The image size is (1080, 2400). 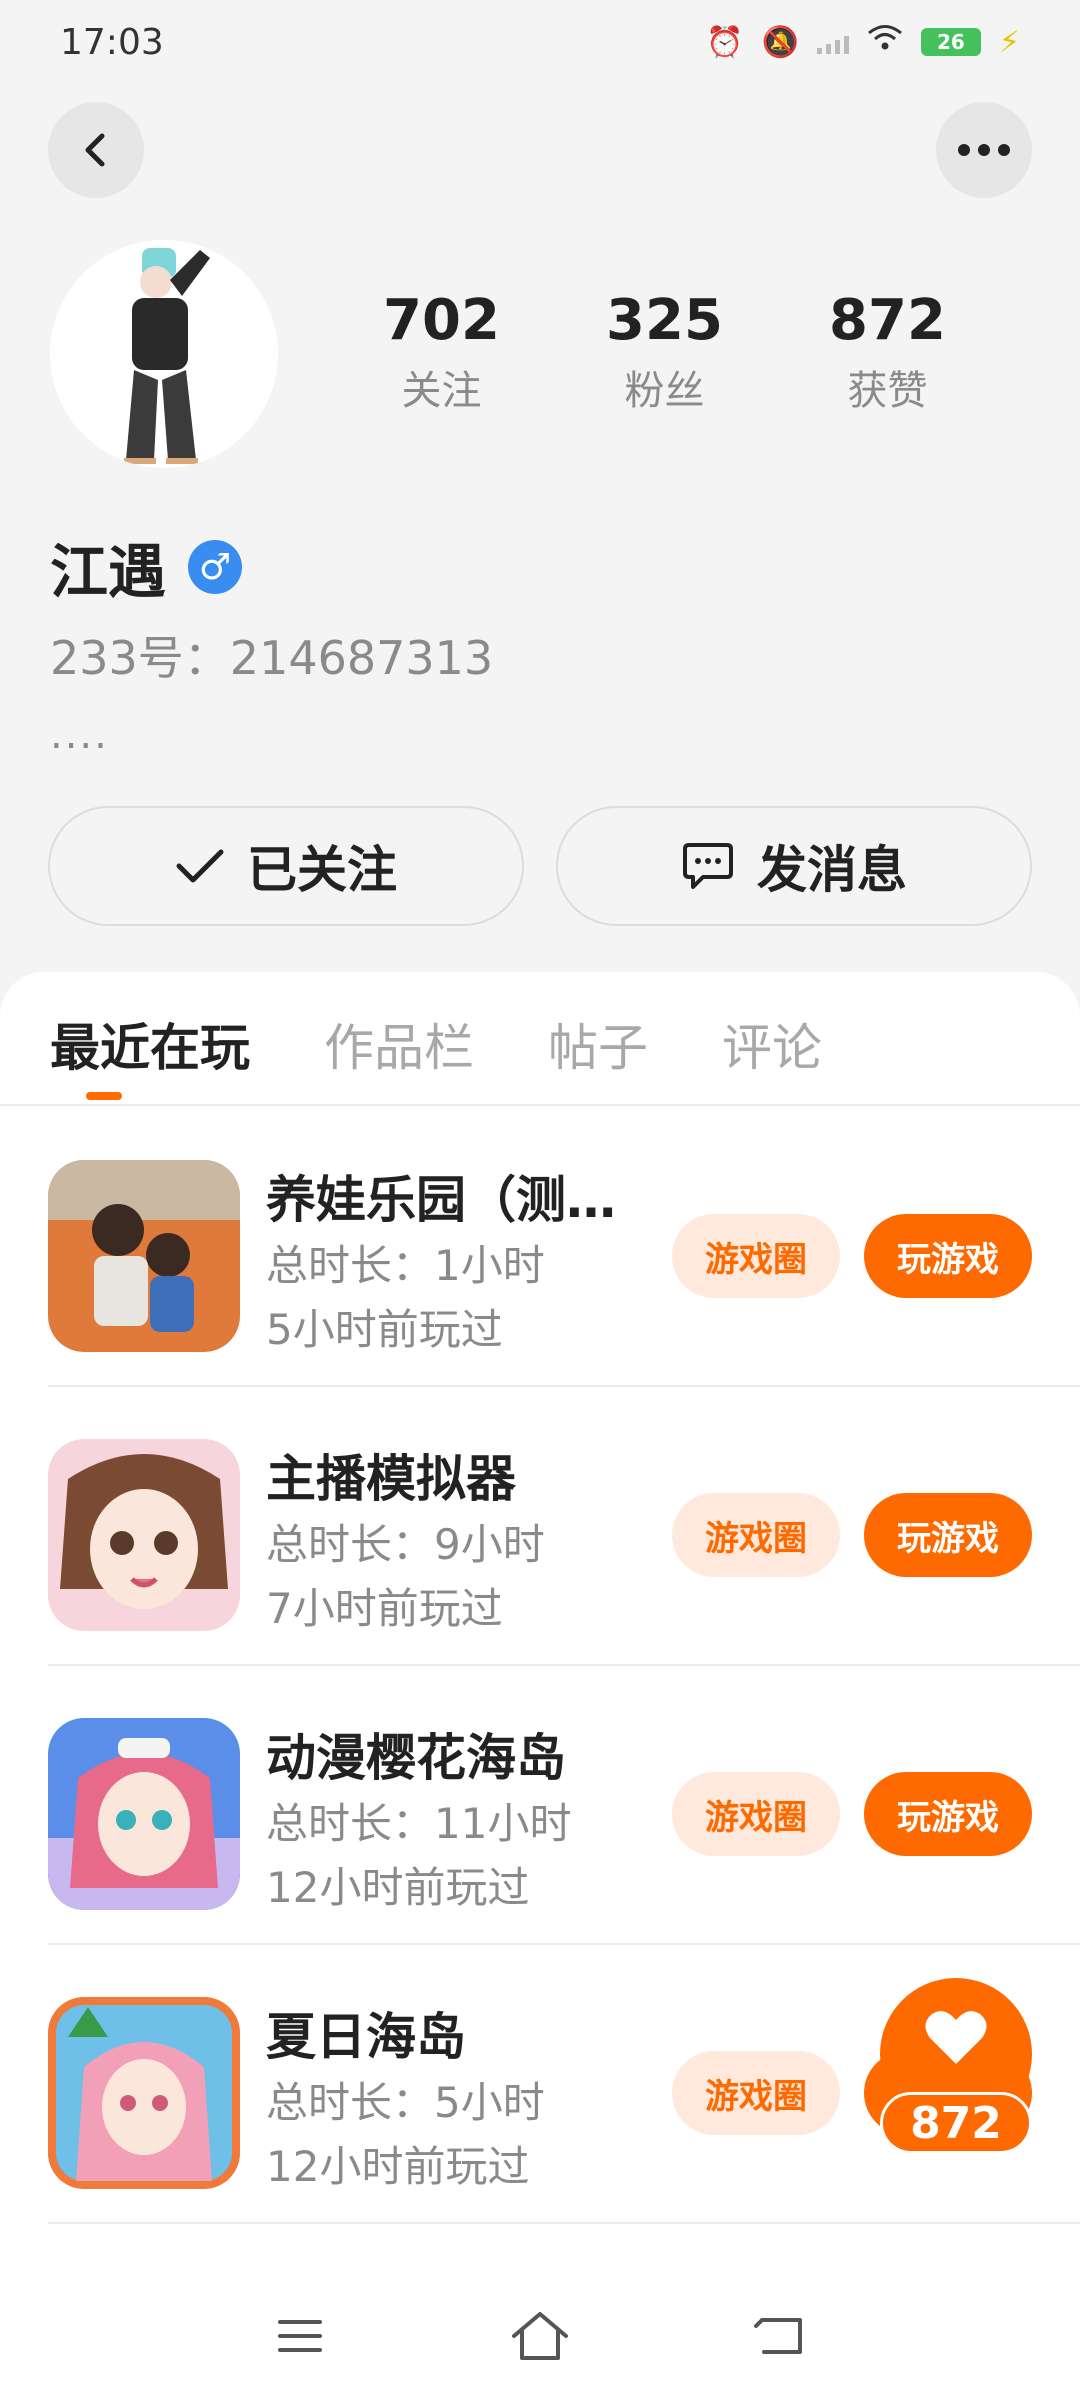 I want to click on heart-icon, so click(x=956, y=2037).